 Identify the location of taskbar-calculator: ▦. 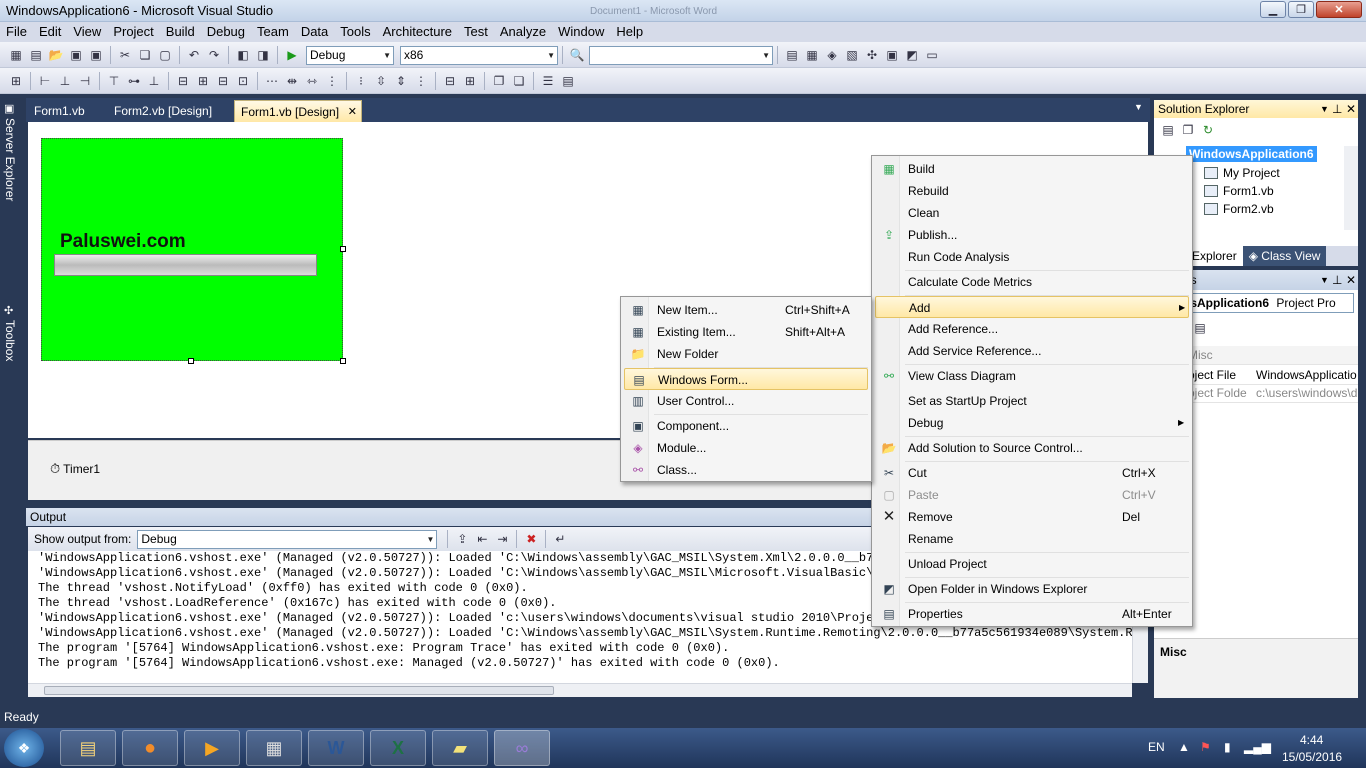
(274, 748).